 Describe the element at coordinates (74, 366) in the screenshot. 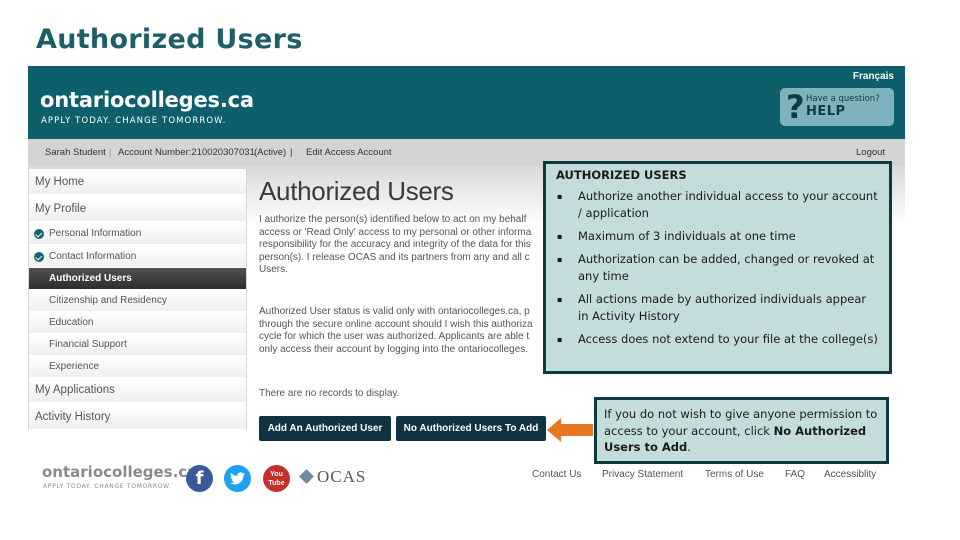

I see `sidebar-item-label: Experience` at that location.